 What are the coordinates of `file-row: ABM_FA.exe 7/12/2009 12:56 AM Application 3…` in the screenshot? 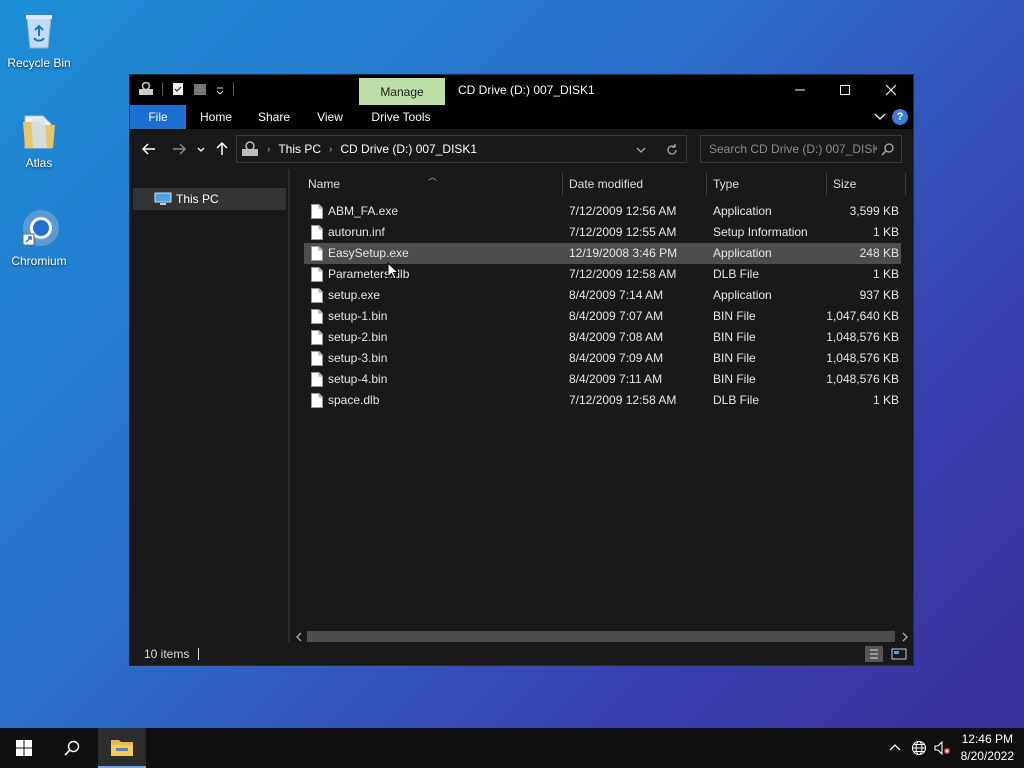 It's located at (602, 211).